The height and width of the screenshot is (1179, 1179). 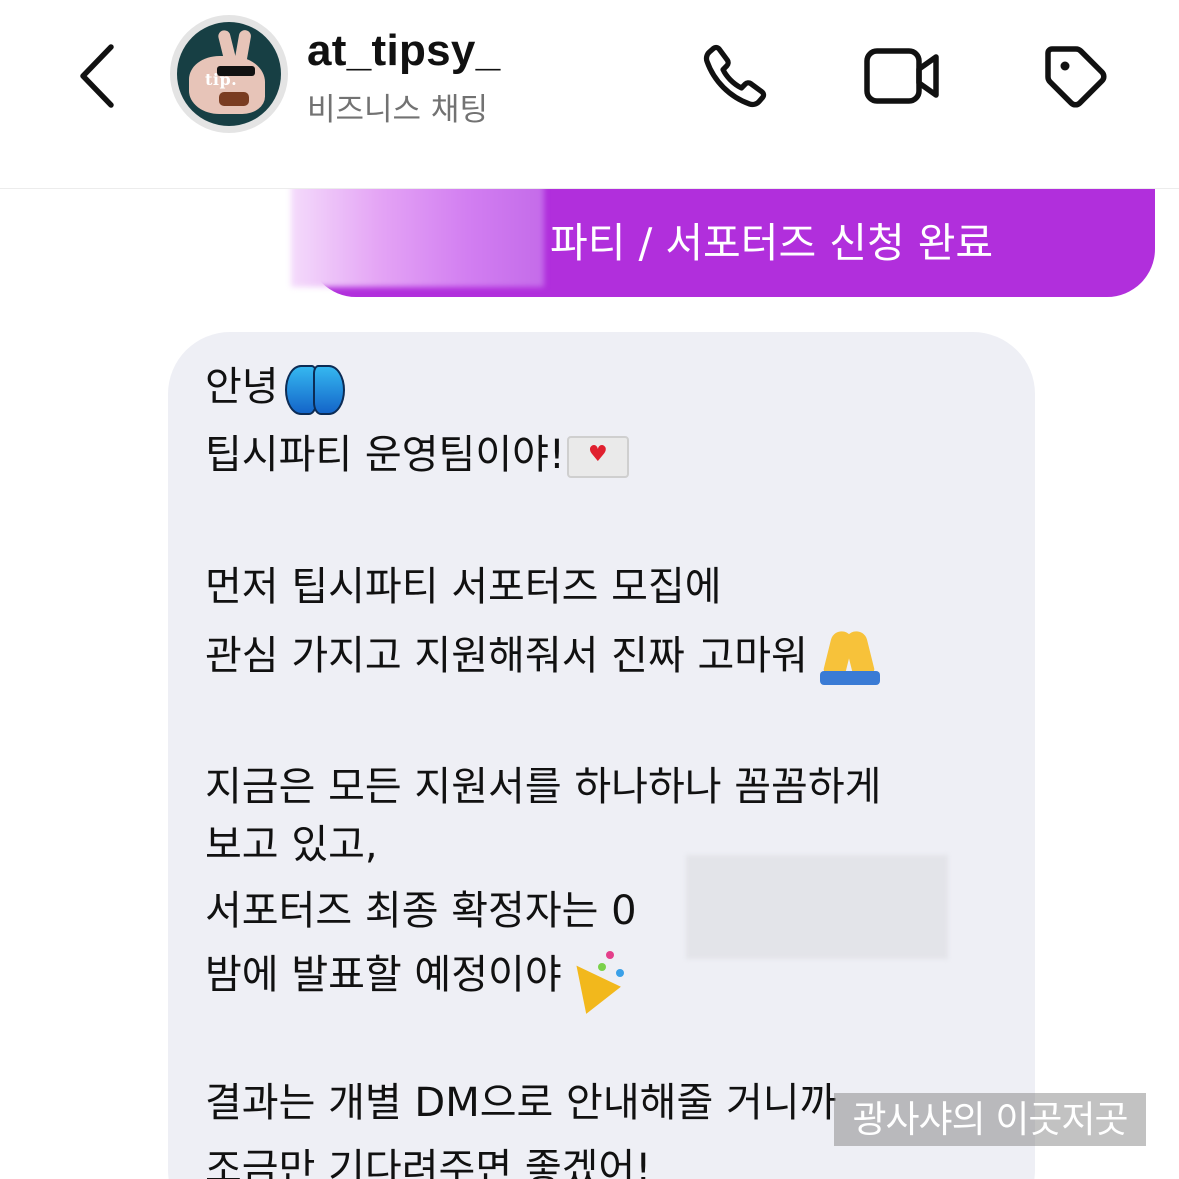 I want to click on video-call-button, so click(x=902, y=76).